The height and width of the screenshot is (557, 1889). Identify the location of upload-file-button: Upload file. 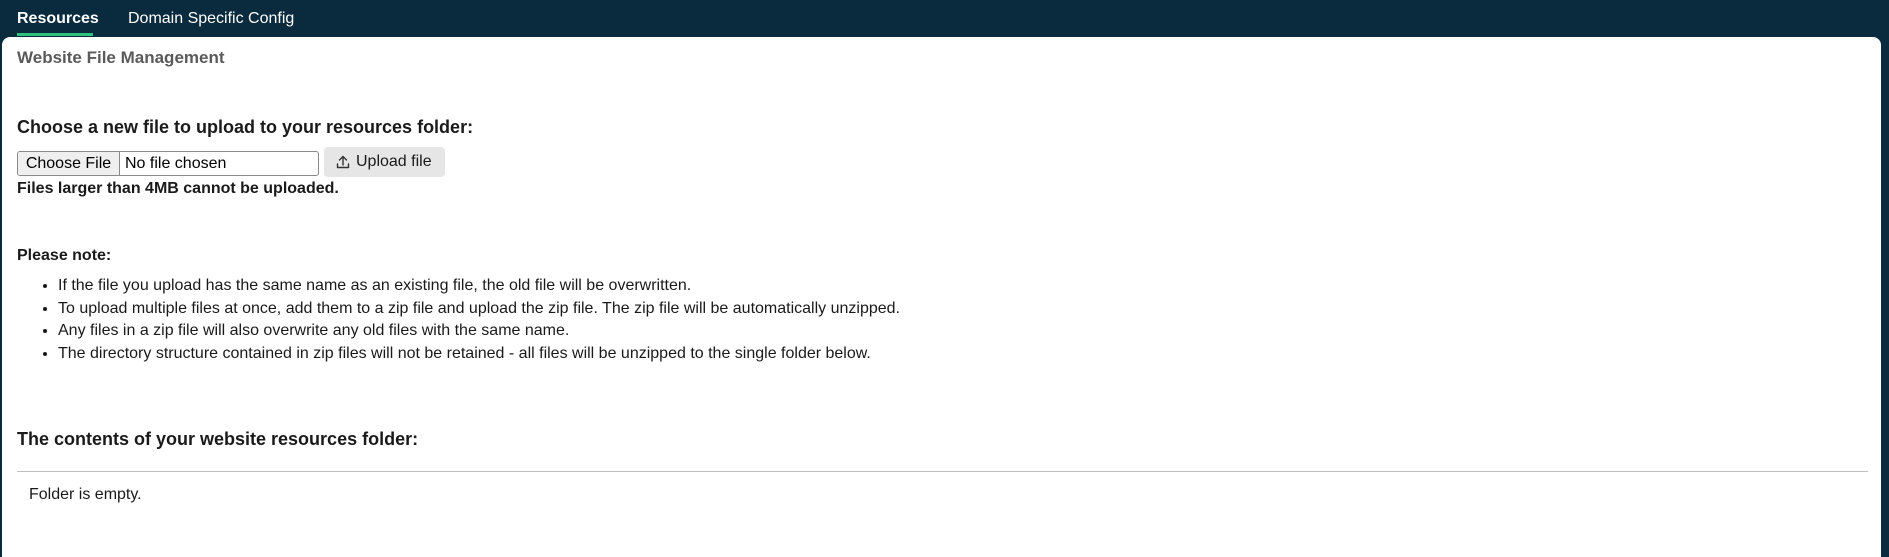
(384, 162).